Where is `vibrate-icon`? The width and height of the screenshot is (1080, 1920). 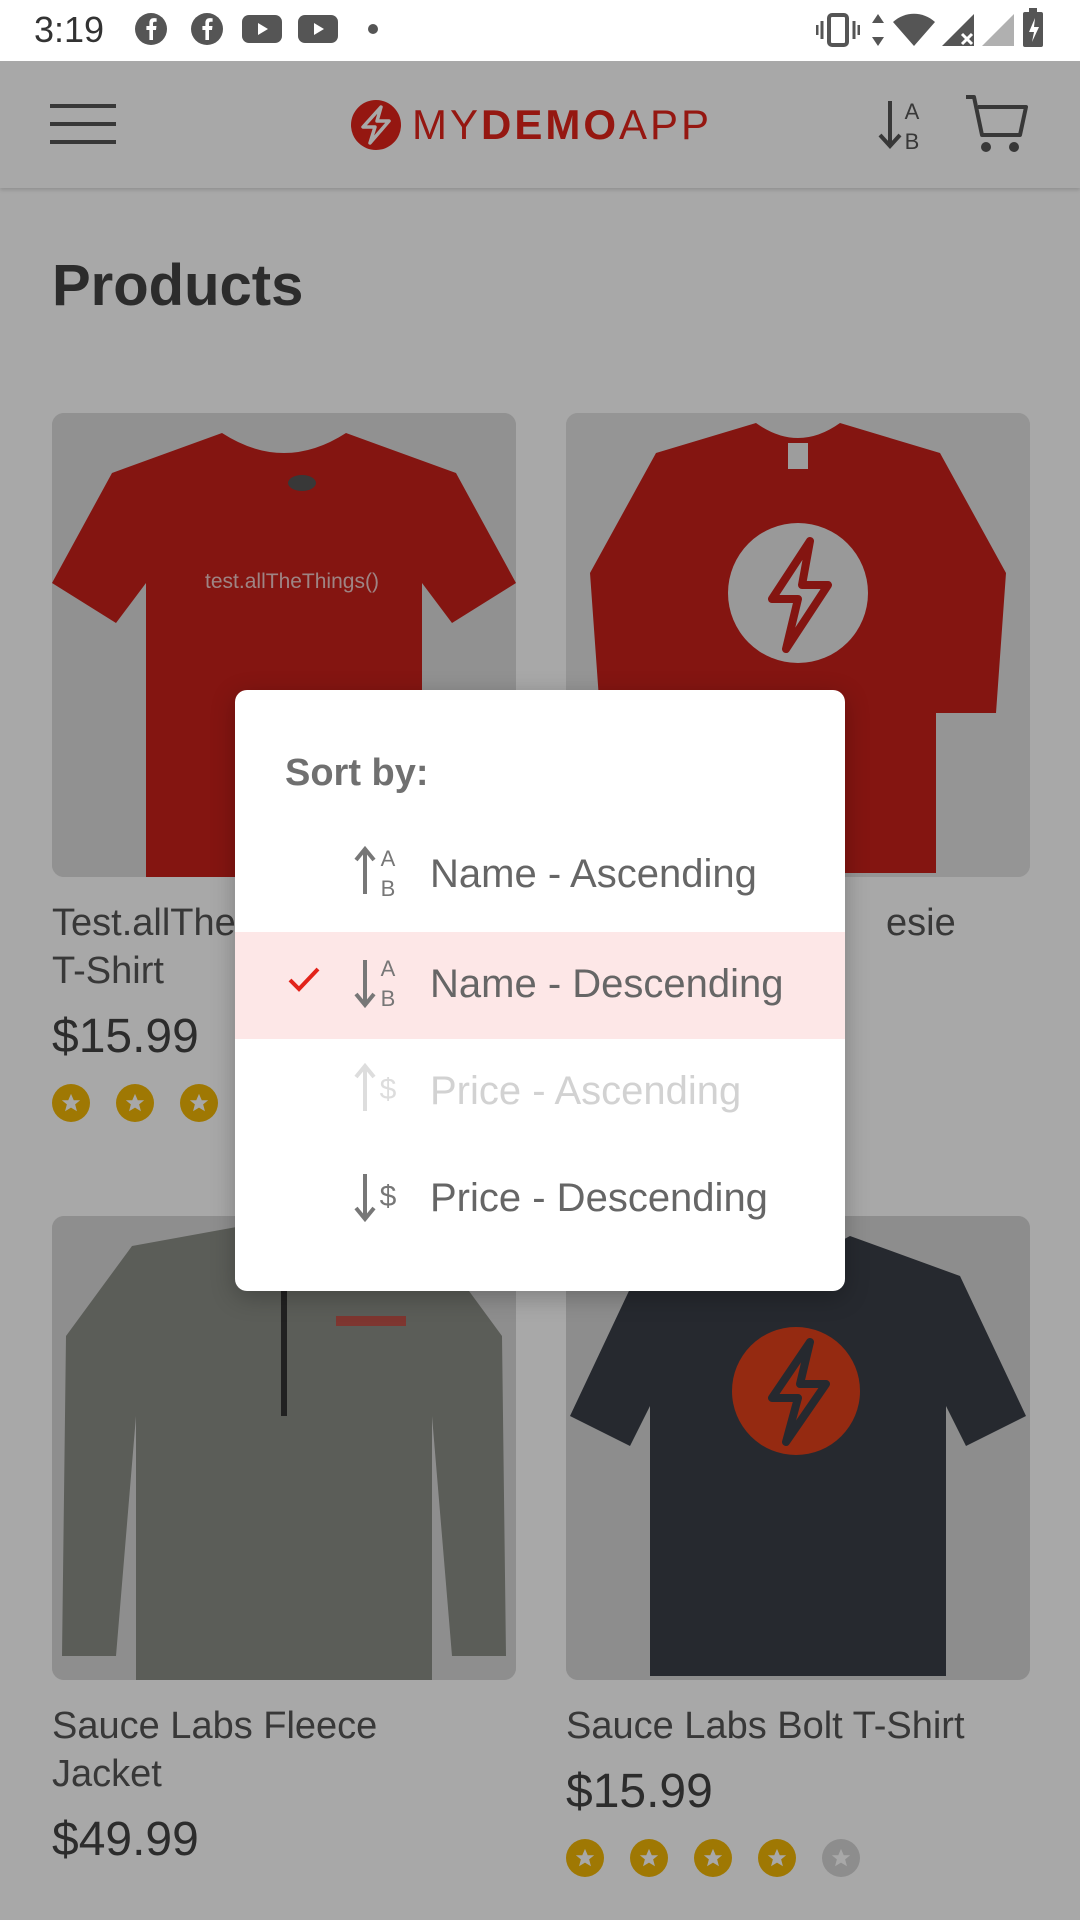 vibrate-icon is located at coordinates (838, 30).